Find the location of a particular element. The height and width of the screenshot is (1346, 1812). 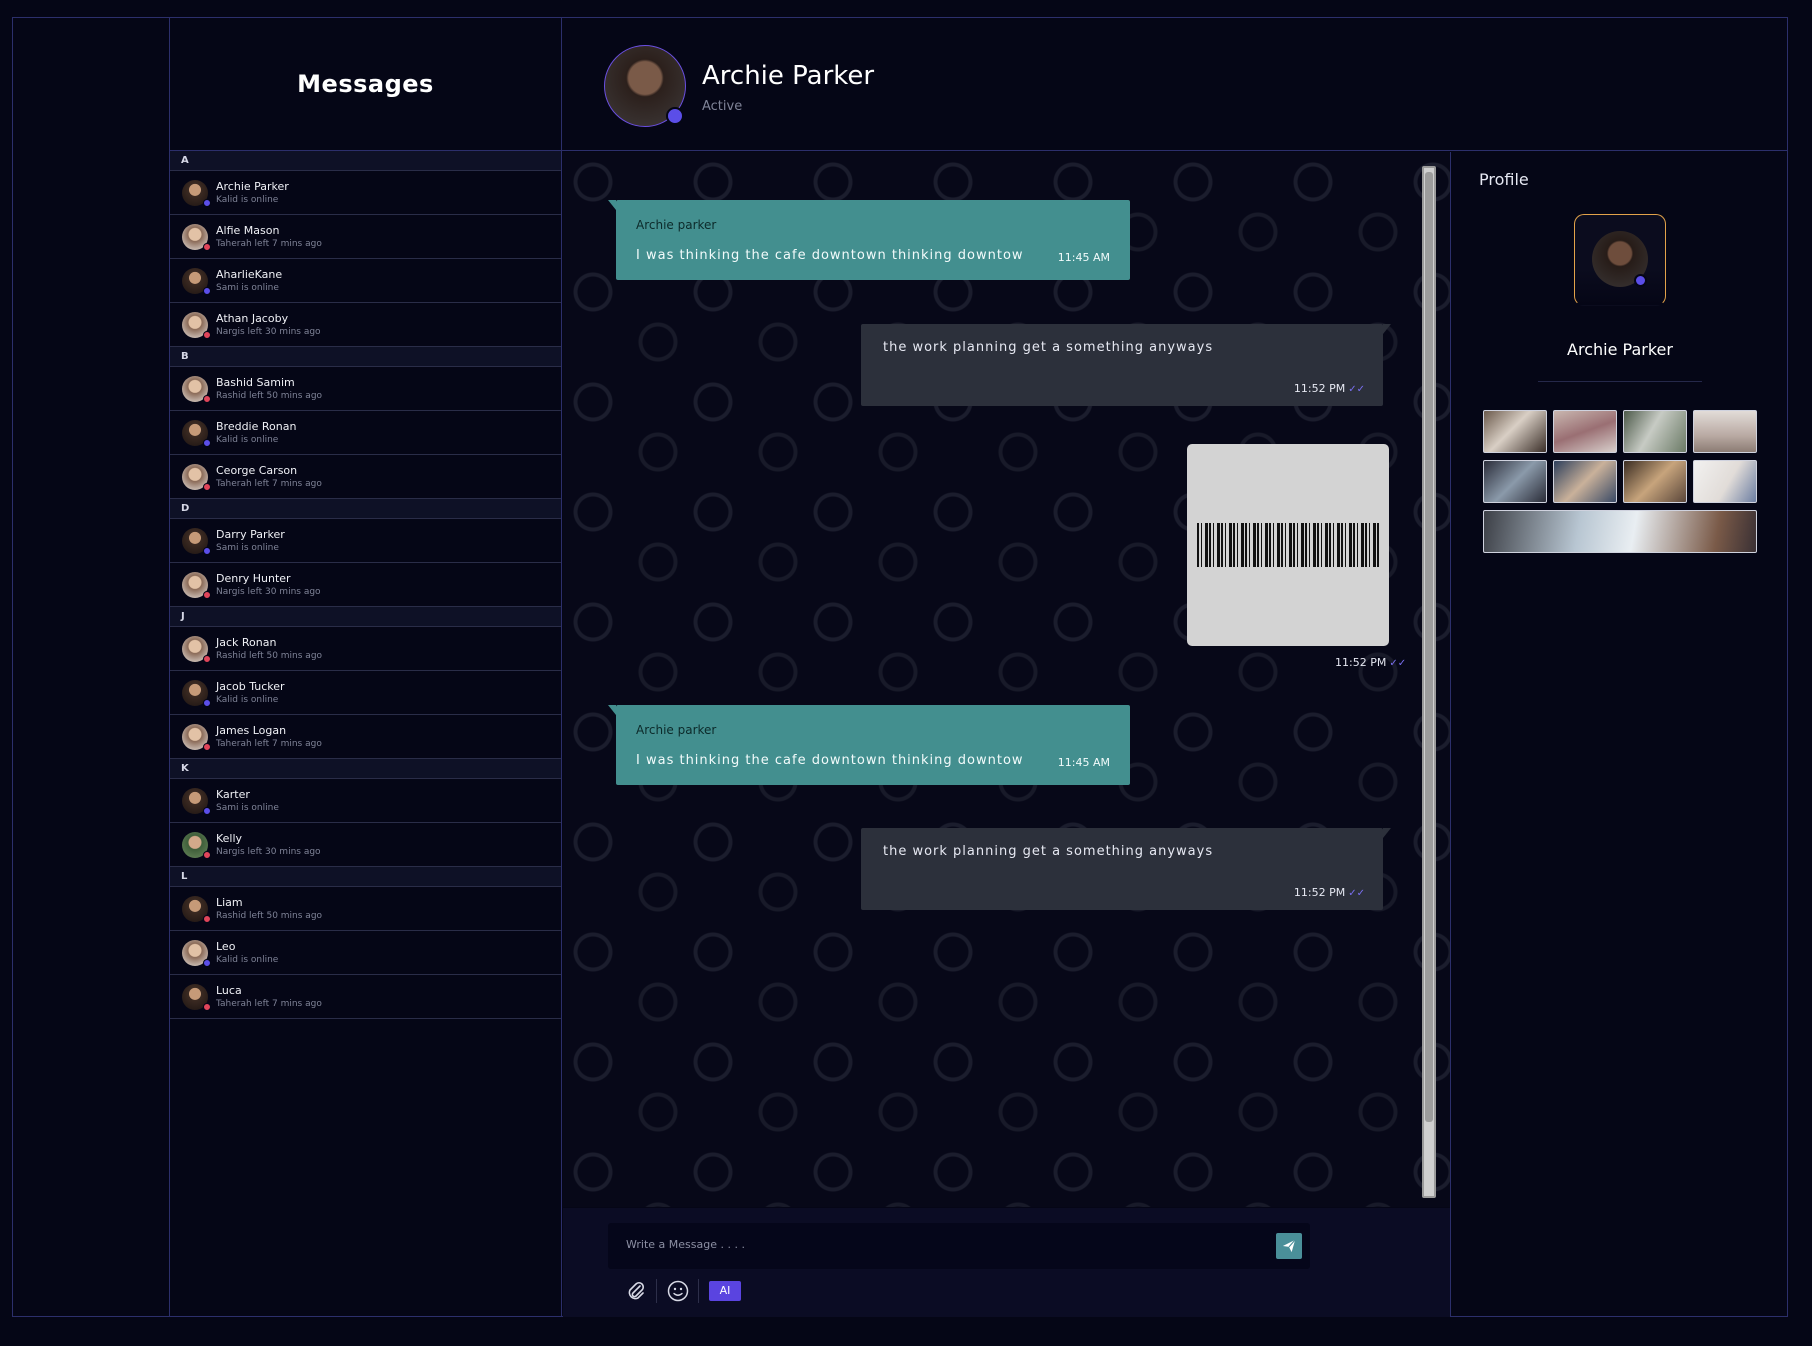

contact-name: Leo is located at coordinates (226, 946).